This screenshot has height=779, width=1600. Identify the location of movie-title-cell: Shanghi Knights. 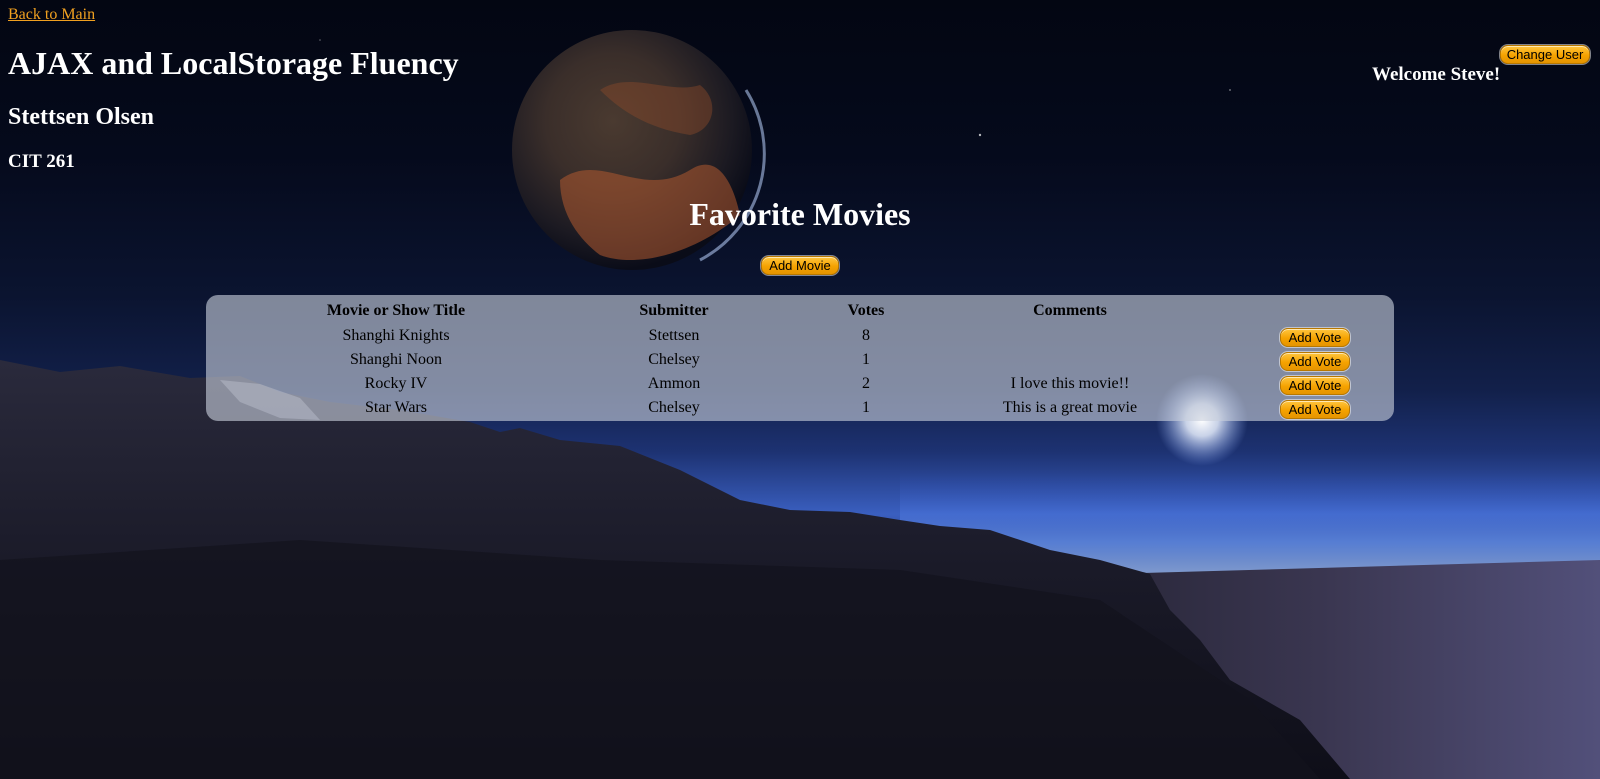
(396, 335).